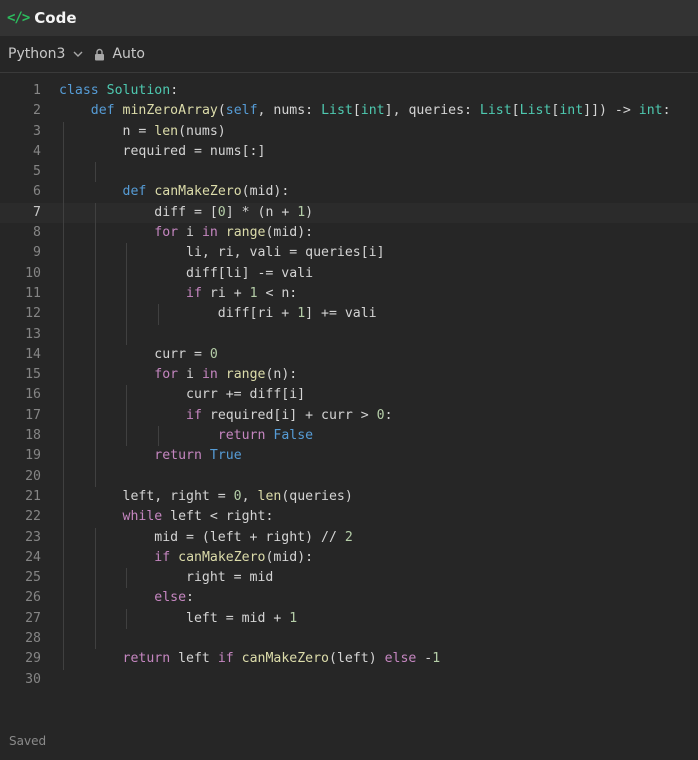 This screenshot has height=760, width=698. Describe the element at coordinates (33, 273) in the screenshot. I see `line-number: 10` at that location.